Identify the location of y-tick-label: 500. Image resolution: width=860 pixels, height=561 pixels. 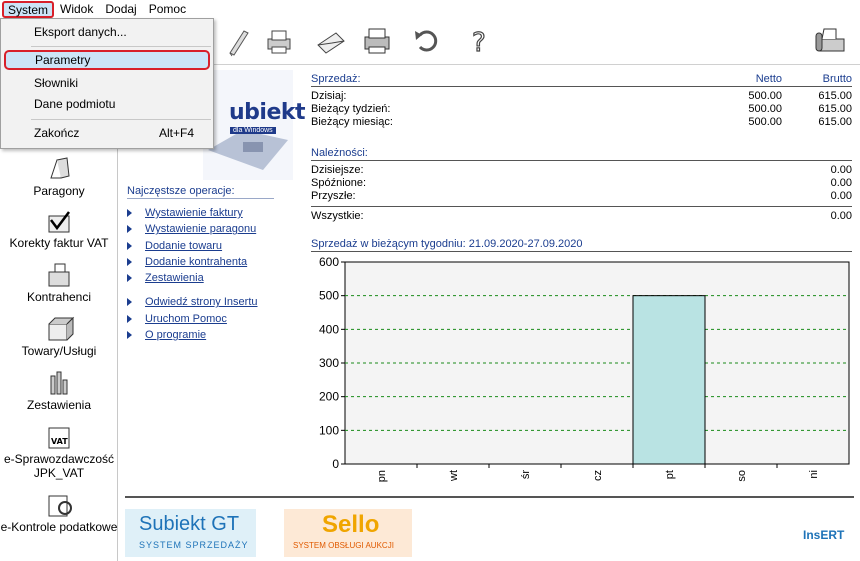
(329, 296).